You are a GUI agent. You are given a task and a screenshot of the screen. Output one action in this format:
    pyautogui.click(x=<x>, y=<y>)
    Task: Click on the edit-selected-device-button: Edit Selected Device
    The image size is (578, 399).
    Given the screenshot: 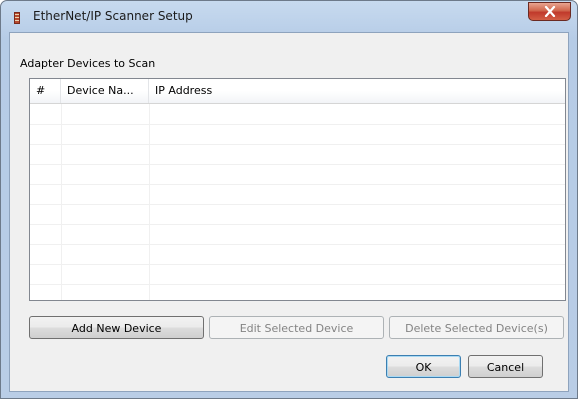 What is the action you would take?
    pyautogui.click(x=296, y=327)
    